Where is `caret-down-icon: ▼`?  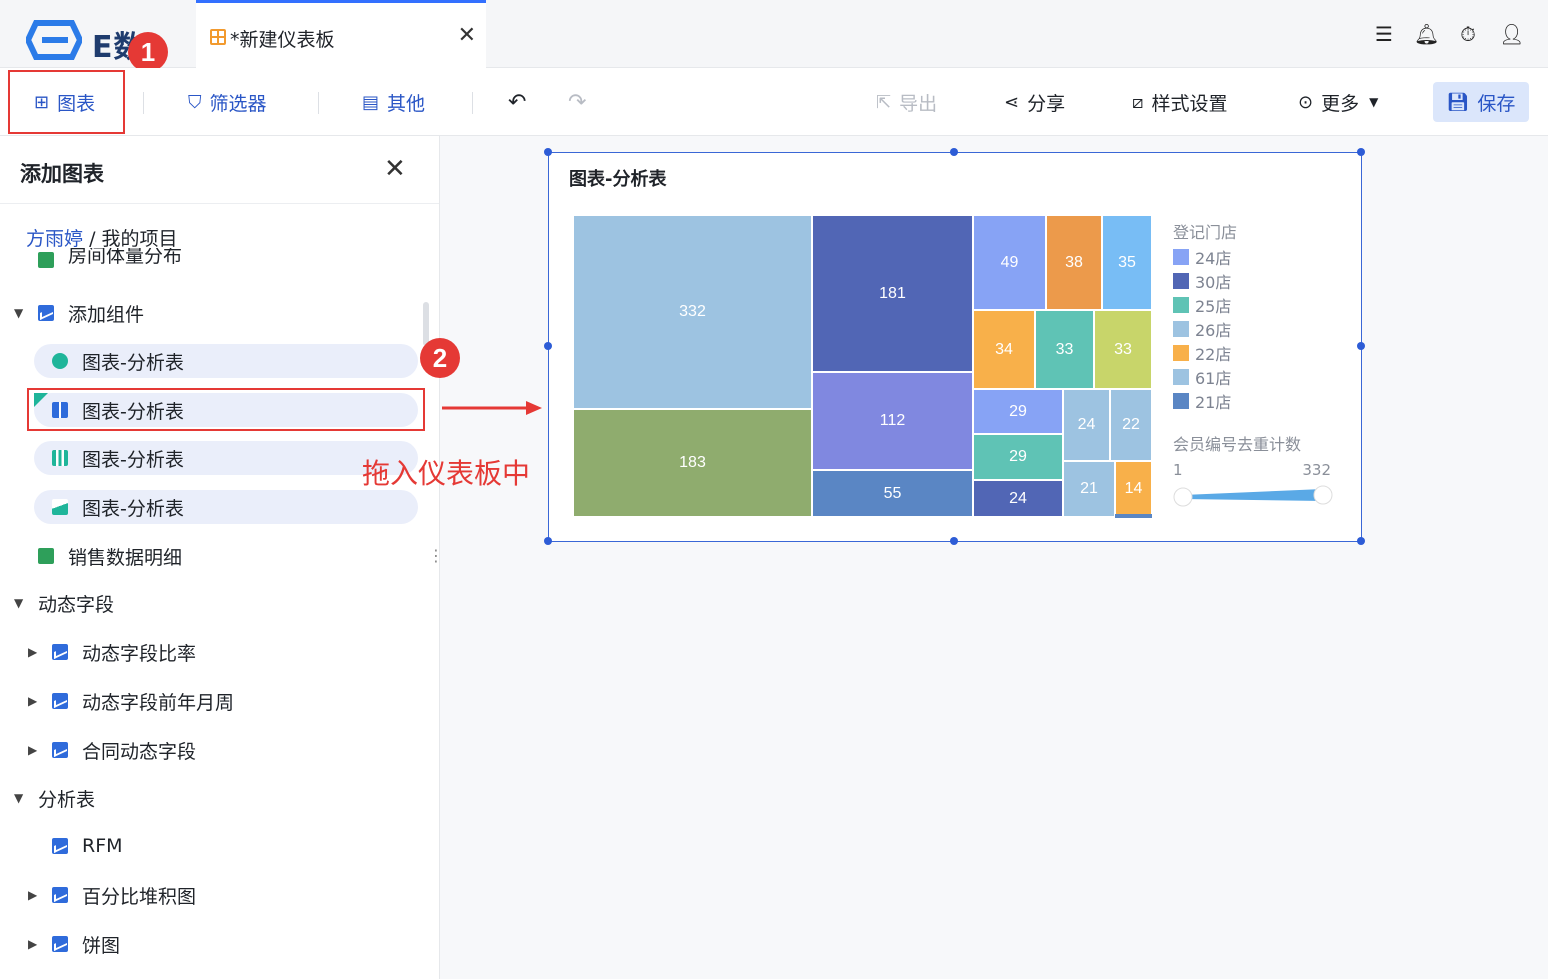 caret-down-icon: ▼ is located at coordinates (19, 603).